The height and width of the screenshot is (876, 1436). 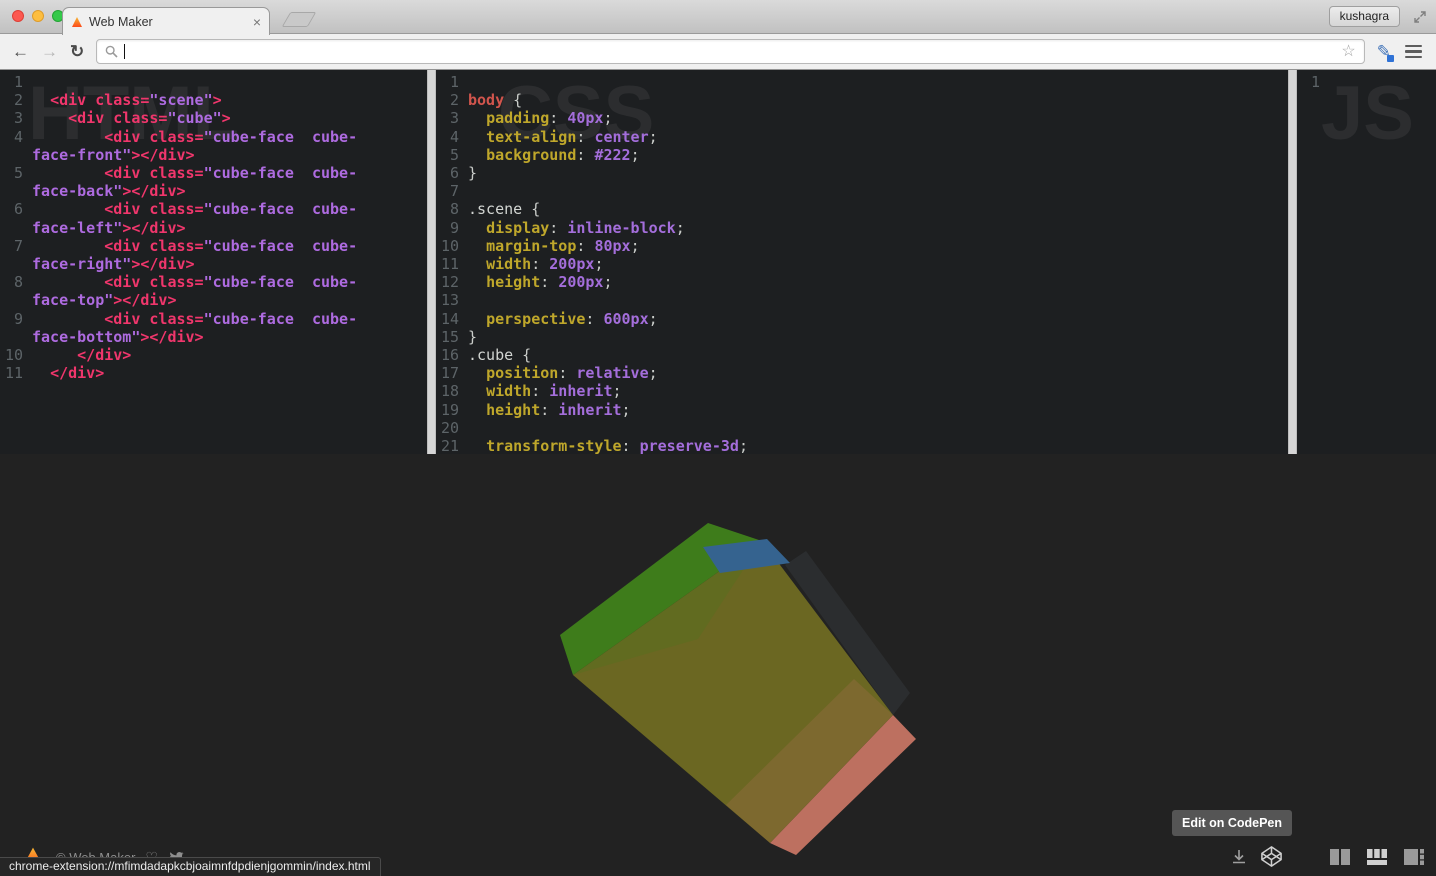 What do you see at coordinates (718, 17) in the screenshot?
I see `titlebar: Web Maker × kushagra` at bounding box center [718, 17].